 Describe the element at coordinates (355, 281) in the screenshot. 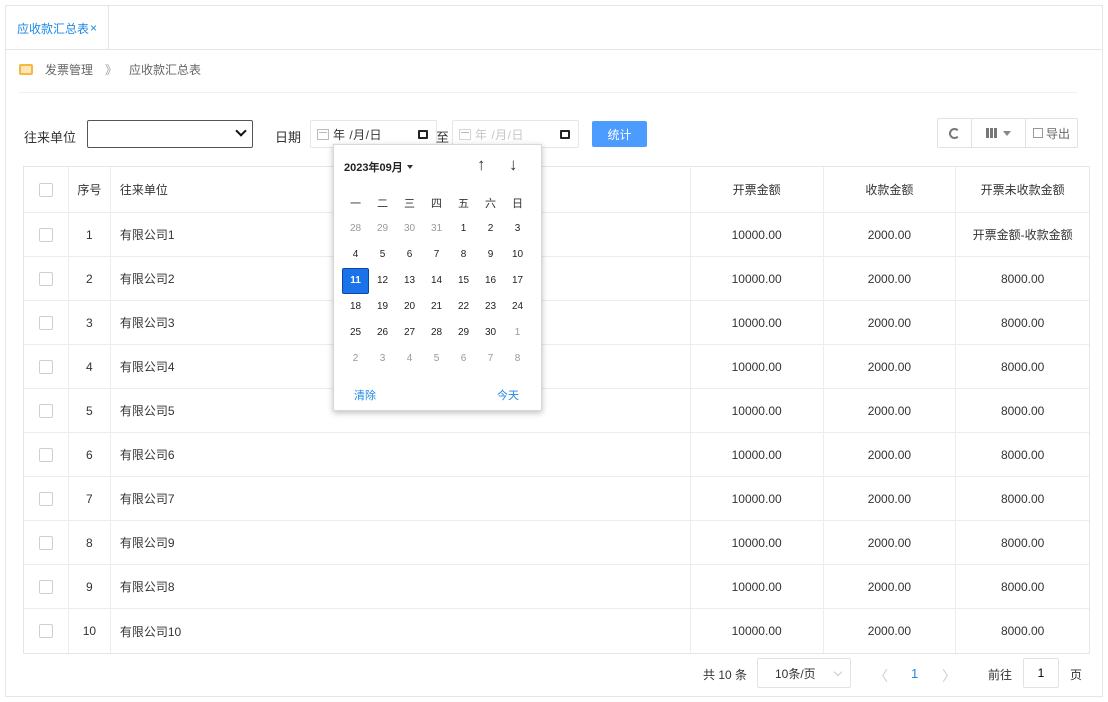

I see `calendar-day-selected: 11` at that location.